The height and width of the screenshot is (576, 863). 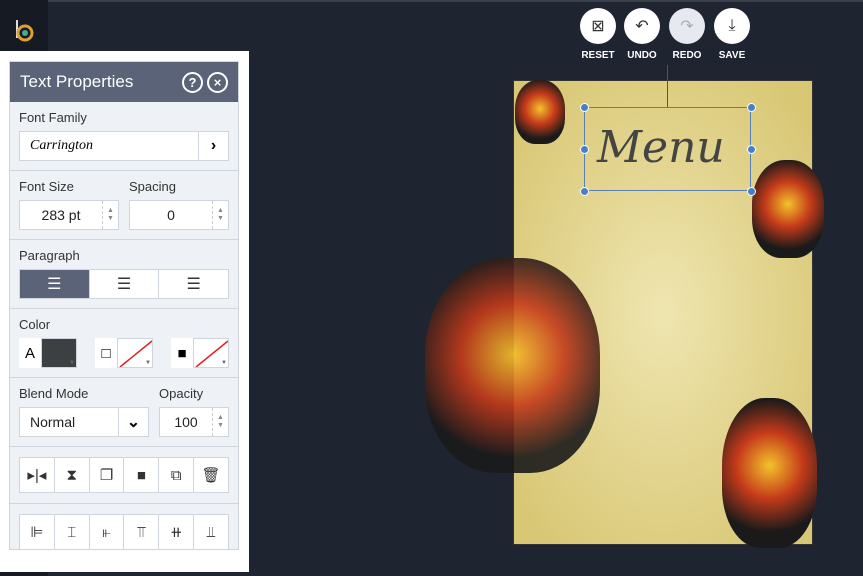 What do you see at coordinates (84, 422) in the screenshot?
I see `blend-mode-select: Normal ⌄` at bounding box center [84, 422].